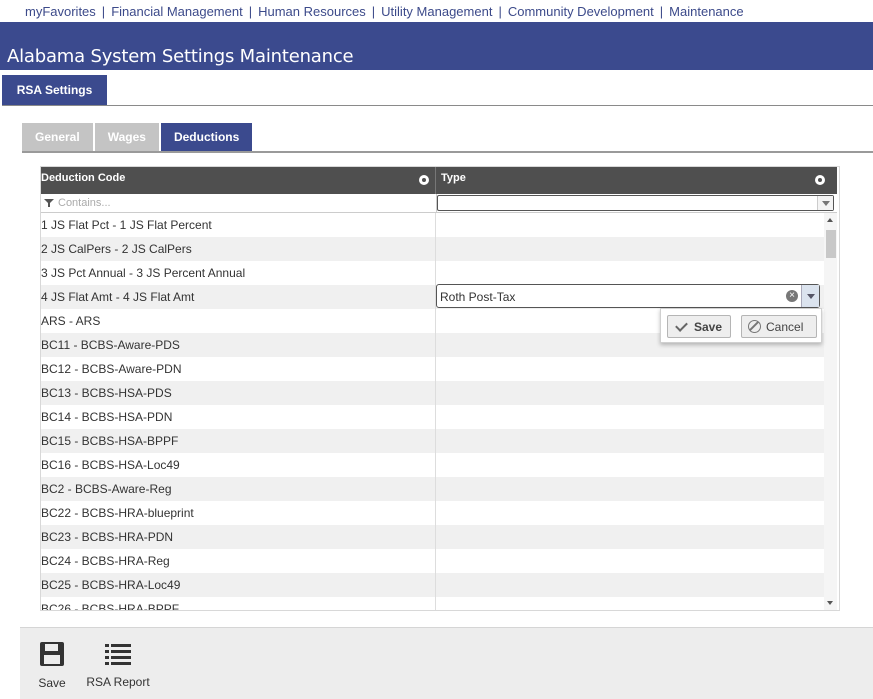  I want to click on table-row: BC25 - BCBS-HRA-Loc49, so click(432, 585).